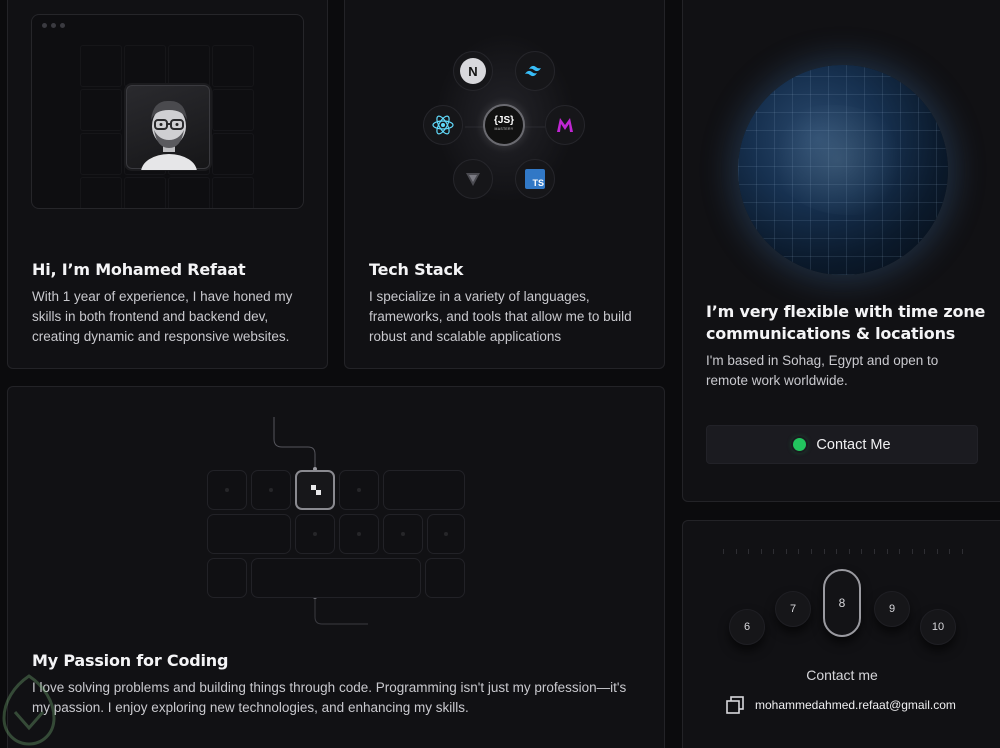 Image resolution: width=1000 pixels, height=748 pixels. I want to click on copy-icon, so click(735, 705).